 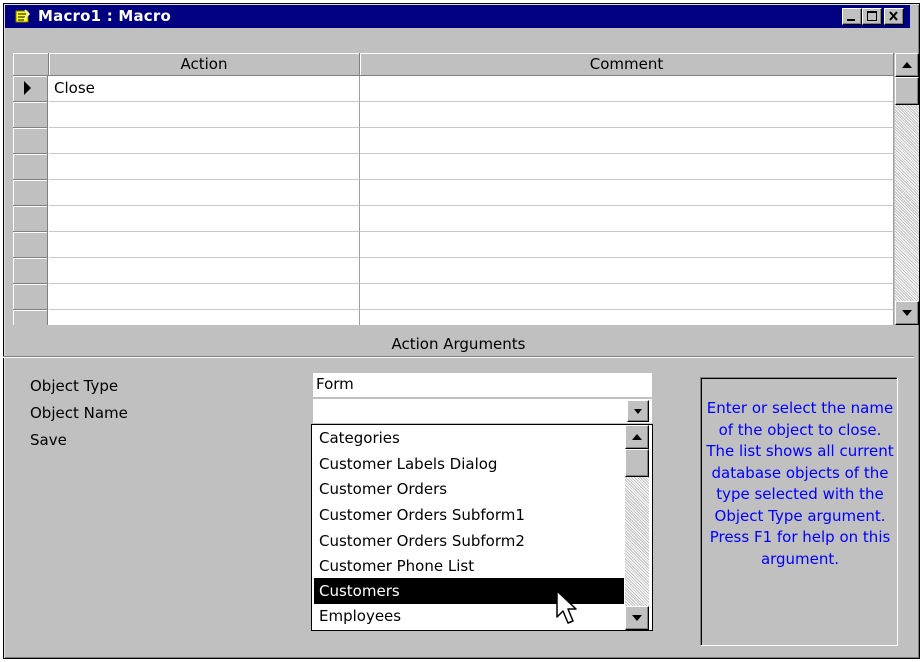 I want to click on dropdown-option: Categories, so click(x=469, y=438).